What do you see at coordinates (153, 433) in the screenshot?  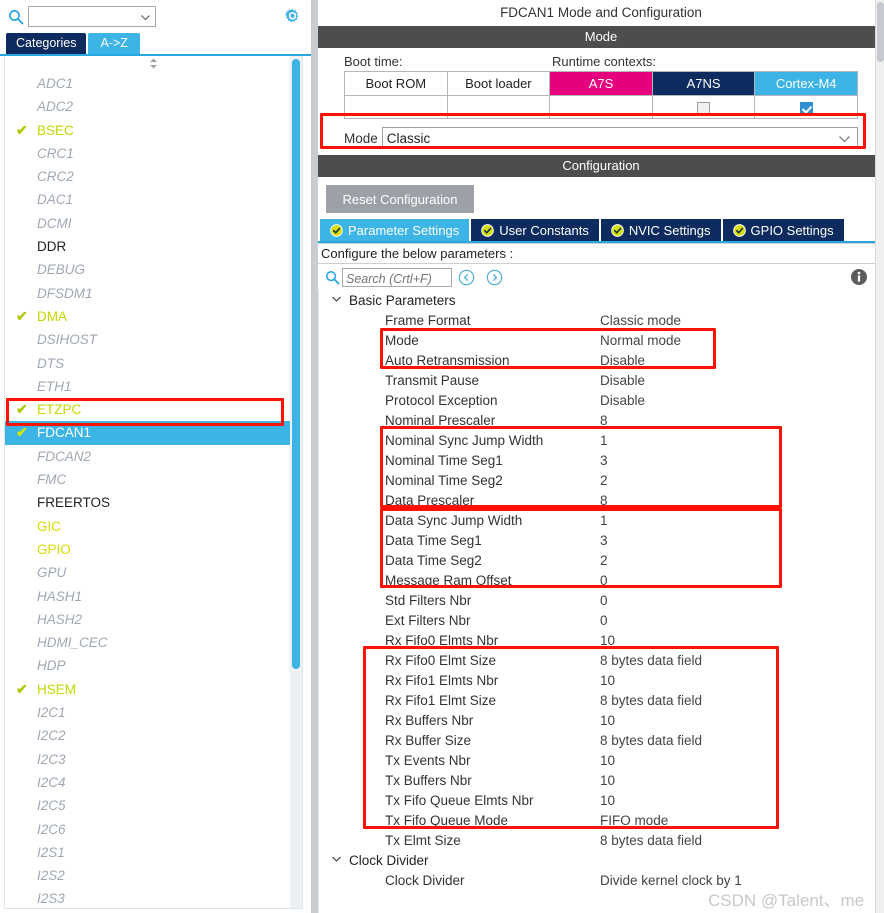 I see `sidebar-item-fdcan1: ✔ FDCAN1` at bounding box center [153, 433].